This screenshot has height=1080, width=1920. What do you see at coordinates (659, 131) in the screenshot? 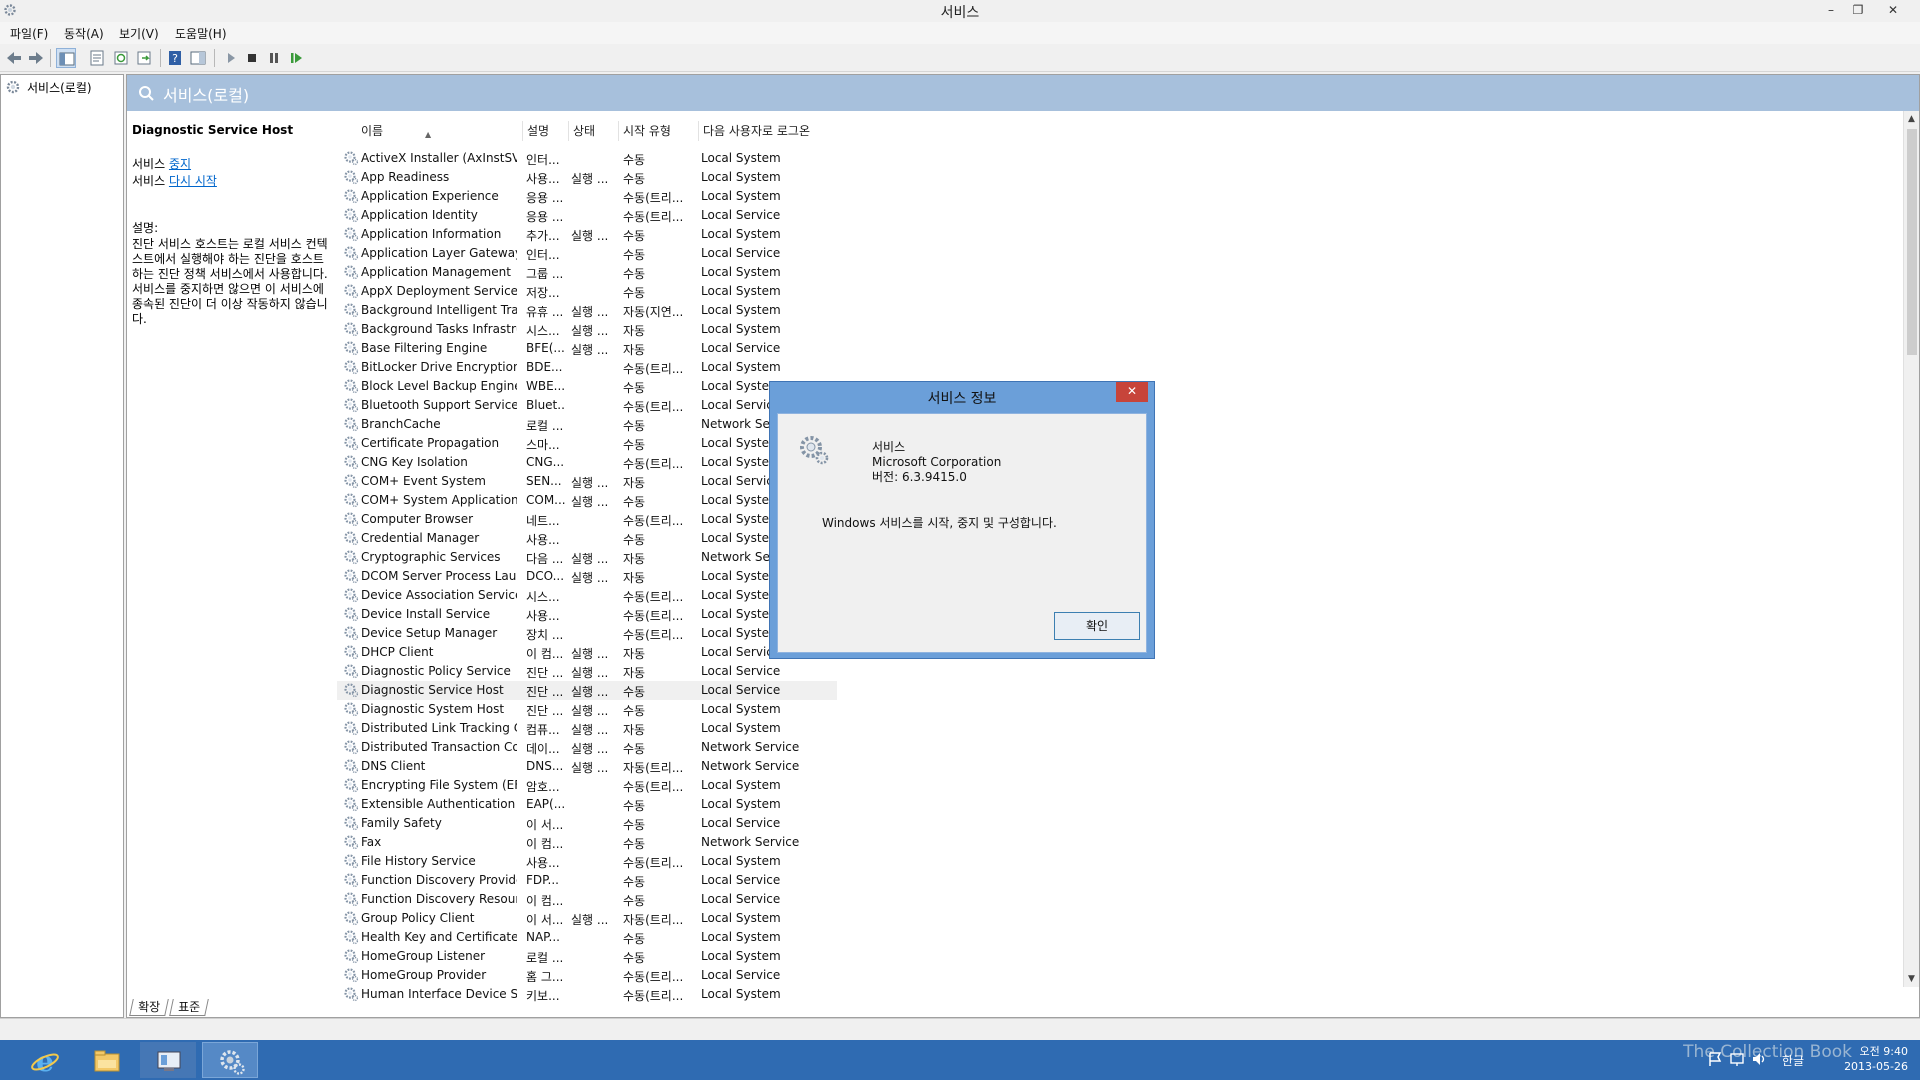
I see `column-header-startup-type: 시작 유형` at bounding box center [659, 131].